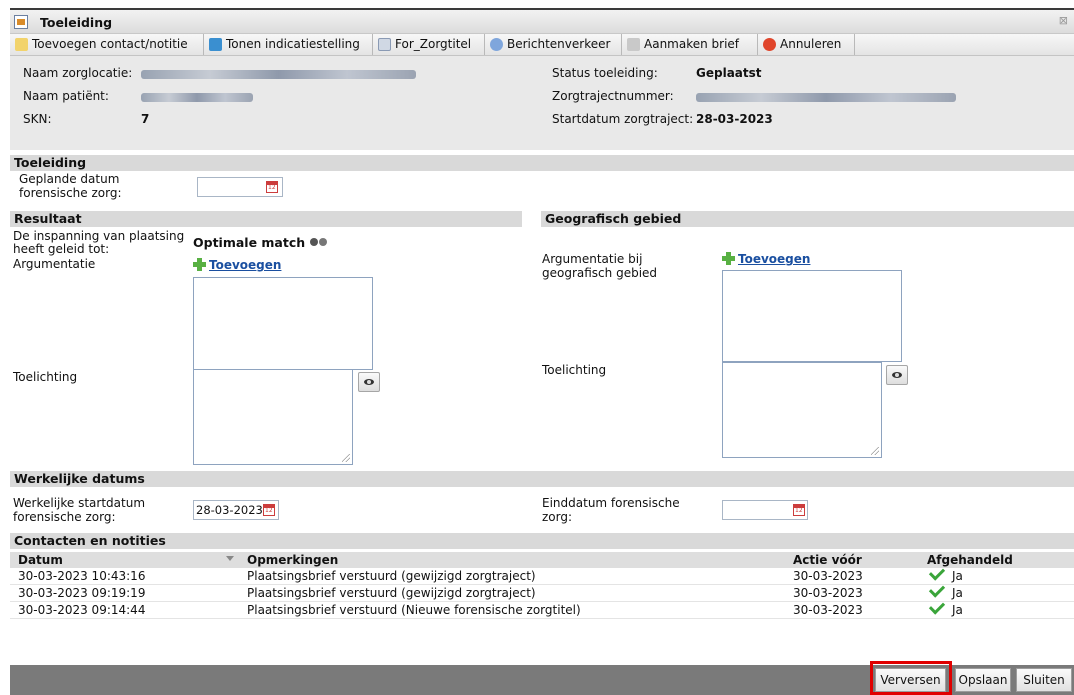 Image resolution: width=1074 pixels, height=695 pixels. I want to click on match-value: Optimale match, so click(249, 242).